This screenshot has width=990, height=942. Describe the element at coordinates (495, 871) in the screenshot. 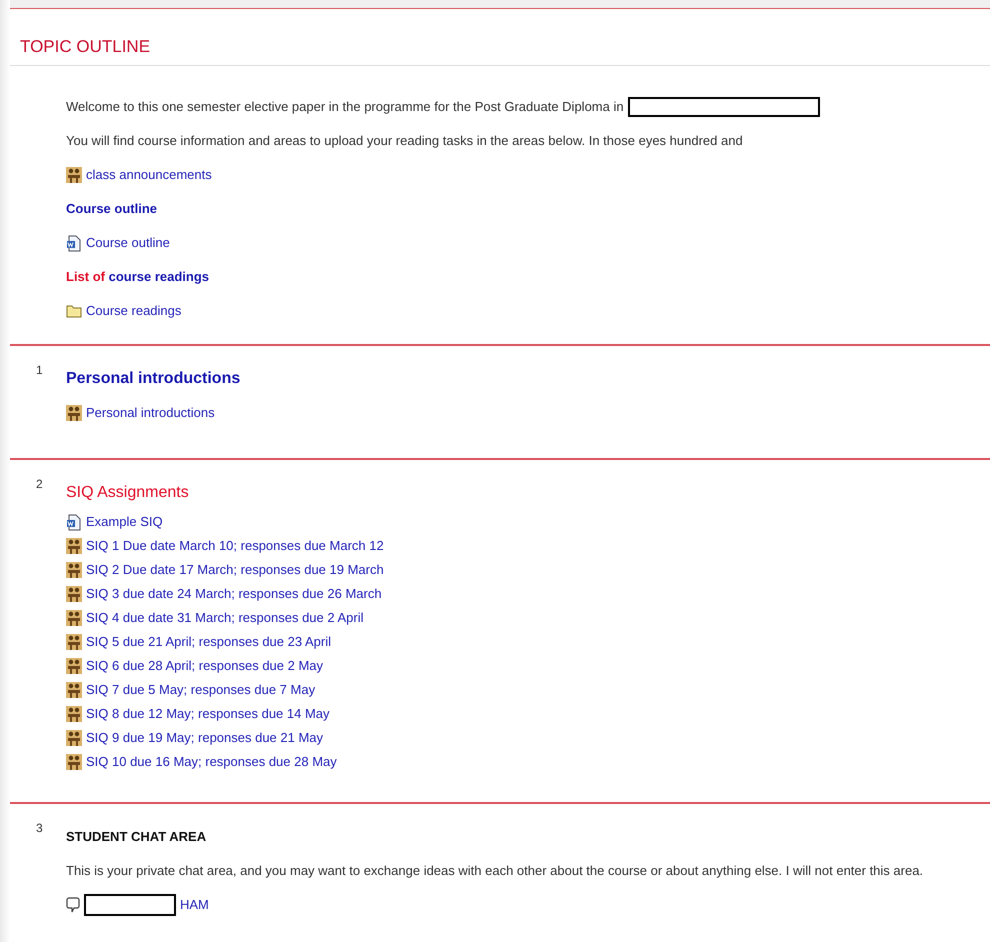

I see `paragraph: This is your private chat area, and you may want to exchange ideas with each other about the course or about anything else. I will not enter this area.` at that location.